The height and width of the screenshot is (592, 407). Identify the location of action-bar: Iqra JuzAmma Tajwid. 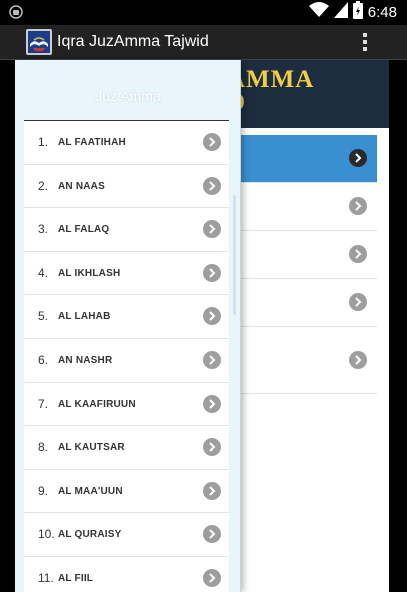
(203, 42).